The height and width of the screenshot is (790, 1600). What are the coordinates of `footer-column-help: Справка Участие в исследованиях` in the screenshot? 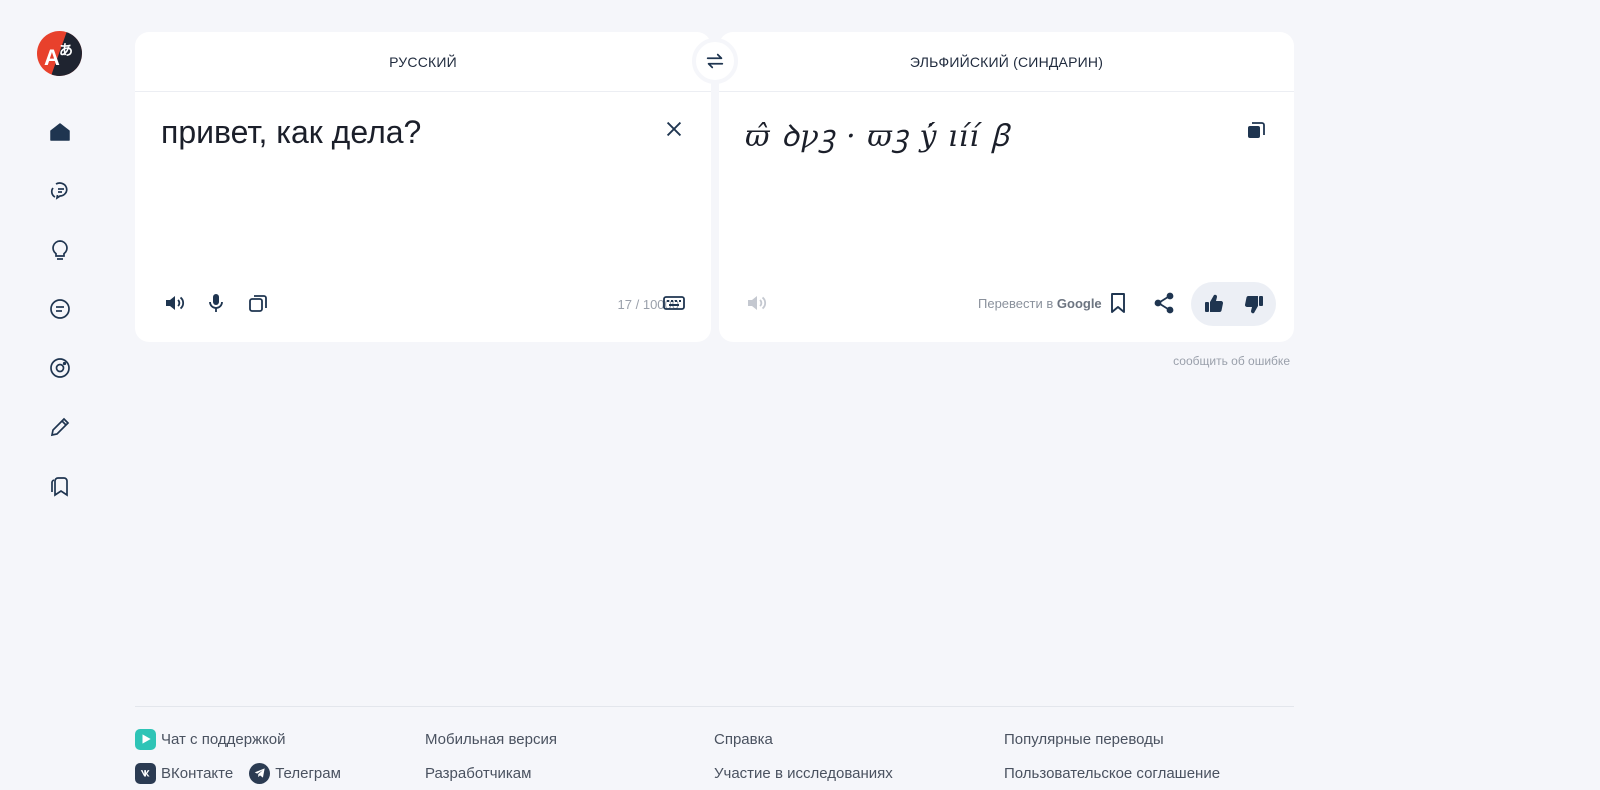 It's located at (803, 759).